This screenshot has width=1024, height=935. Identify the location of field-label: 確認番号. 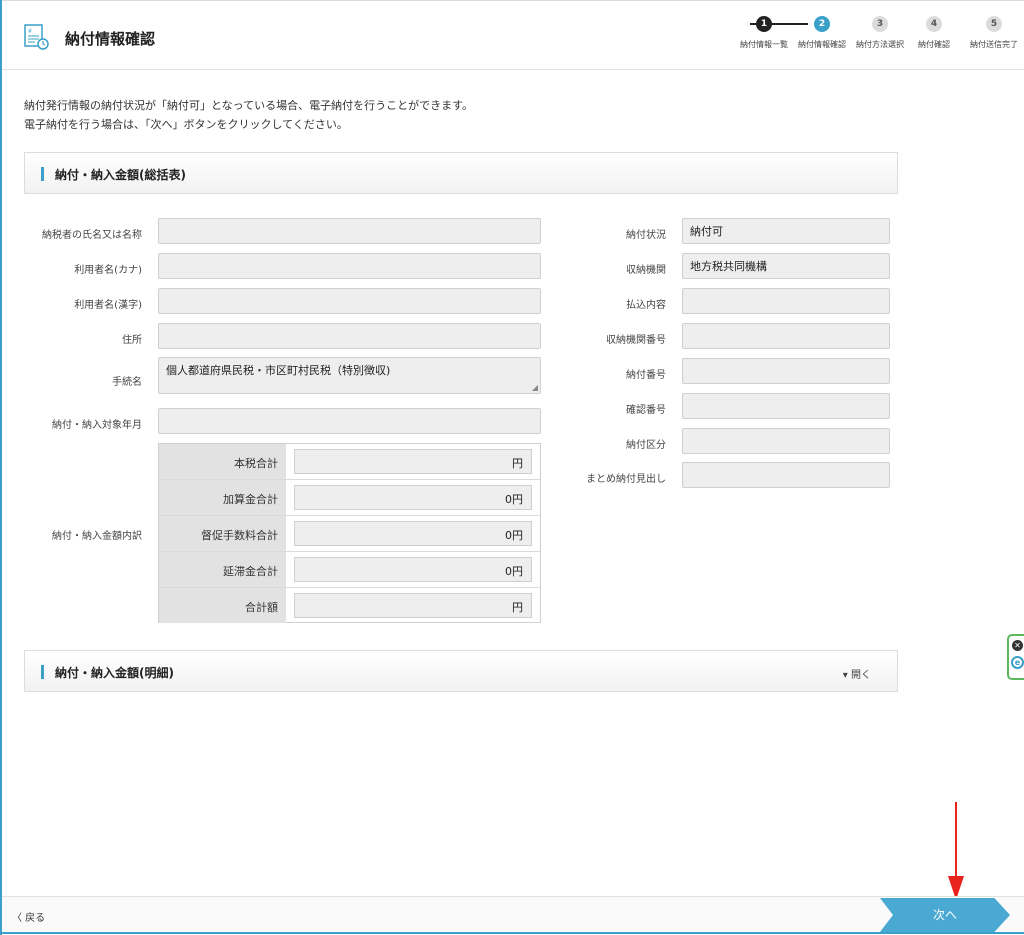
(646, 410).